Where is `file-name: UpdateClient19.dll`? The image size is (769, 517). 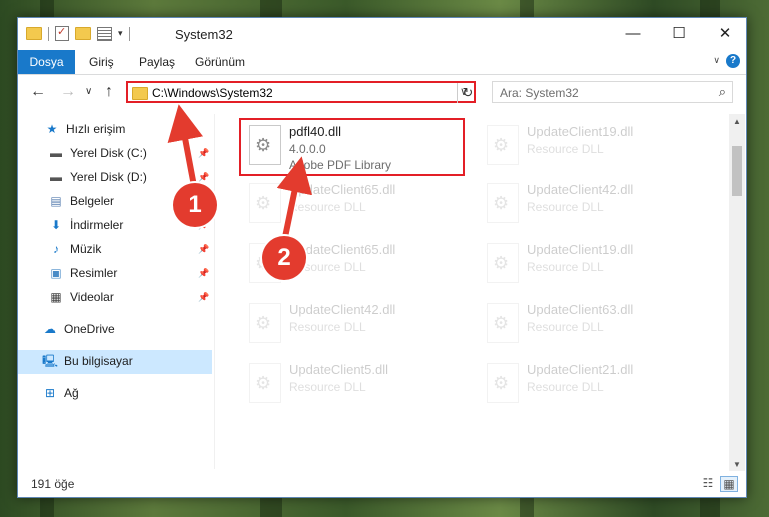 file-name: UpdateClient19.dll is located at coordinates (580, 131).